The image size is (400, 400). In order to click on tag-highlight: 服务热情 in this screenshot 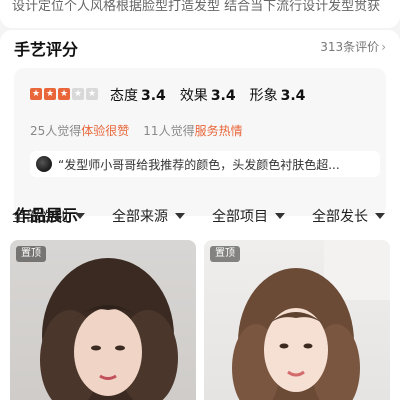, I will do `click(218, 131)`.